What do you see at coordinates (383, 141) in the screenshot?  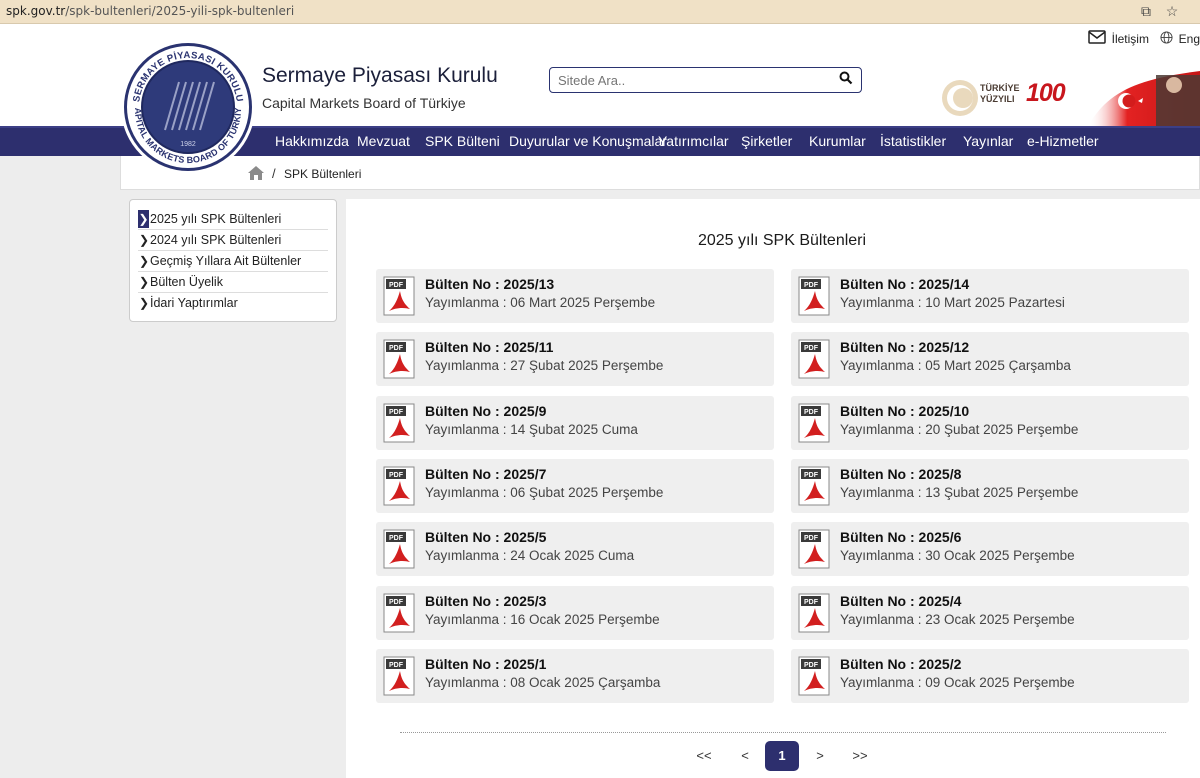 I see `nav-mevzuat: Mevzuat` at bounding box center [383, 141].